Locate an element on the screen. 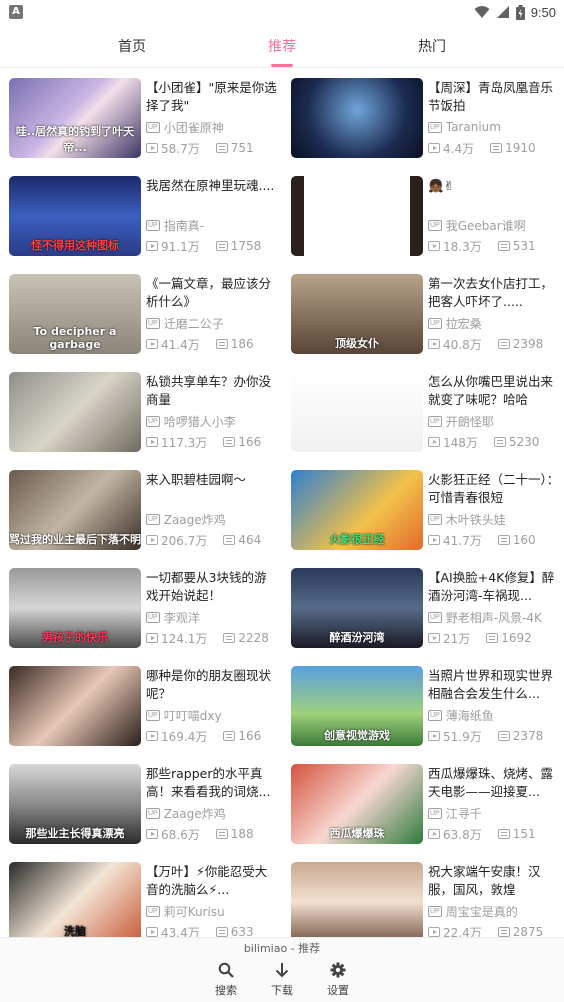 The width and height of the screenshot is (564, 1002). tab-home: 首页 is located at coordinates (132, 46).